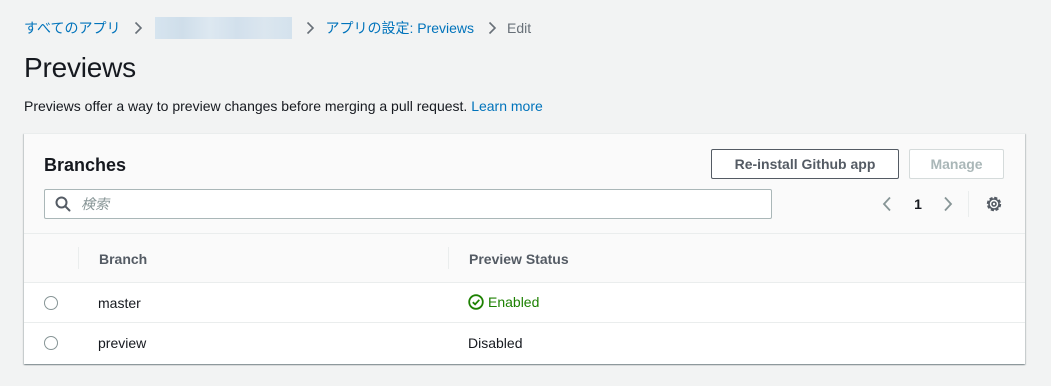 This screenshot has height=386, width=1051. I want to click on breadcrumb-app-name-redacted, so click(224, 28).